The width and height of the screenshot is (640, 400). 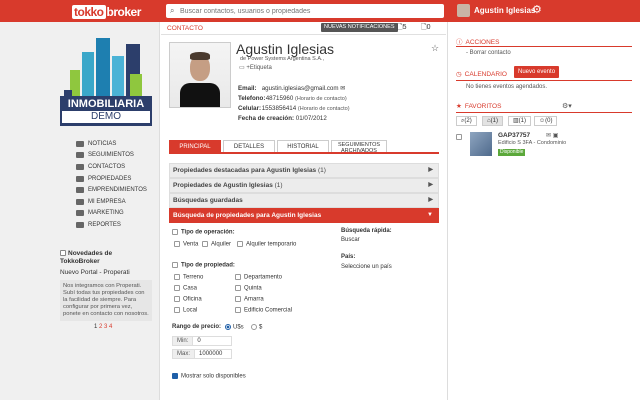 I want to click on quick-search-button: Buscar, so click(x=350, y=240).